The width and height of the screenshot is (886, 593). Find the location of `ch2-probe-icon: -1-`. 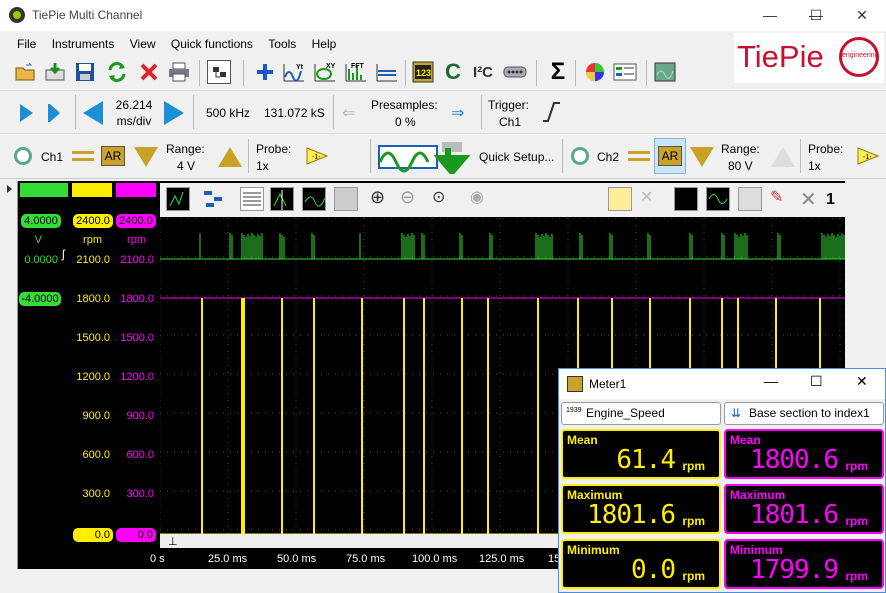

ch2-probe-icon: -1- is located at coordinates (868, 157).